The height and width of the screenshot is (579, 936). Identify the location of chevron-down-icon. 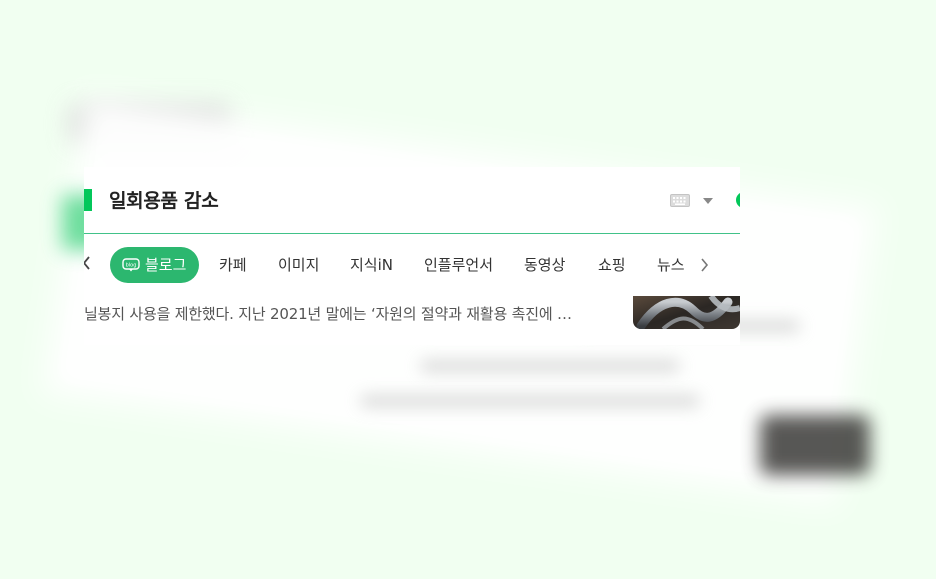
(708, 201).